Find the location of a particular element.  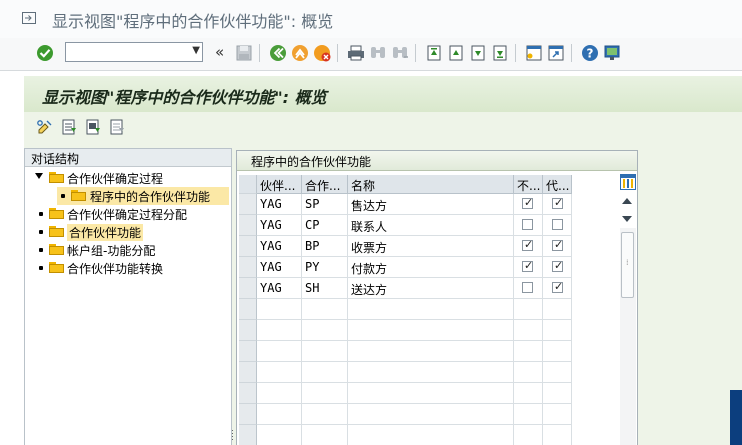

next-page-icon is located at coordinates (478, 53).